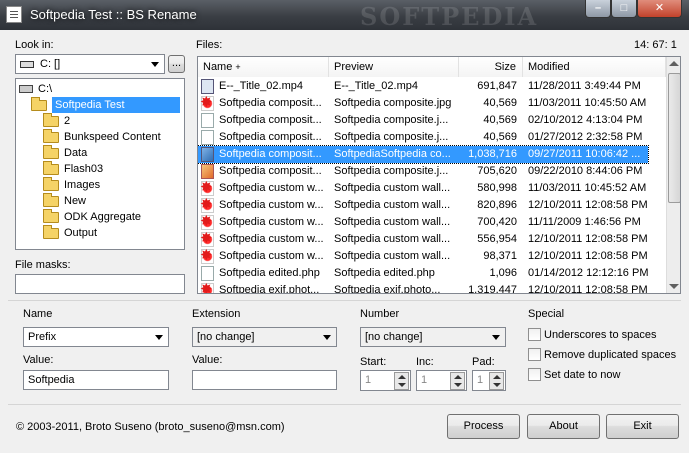 The height and width of the screenshot is (453, 689). Describe the element at coordinates (264, 337) in the screenshot. I see `extension-mode-select: [no change]` at that location.